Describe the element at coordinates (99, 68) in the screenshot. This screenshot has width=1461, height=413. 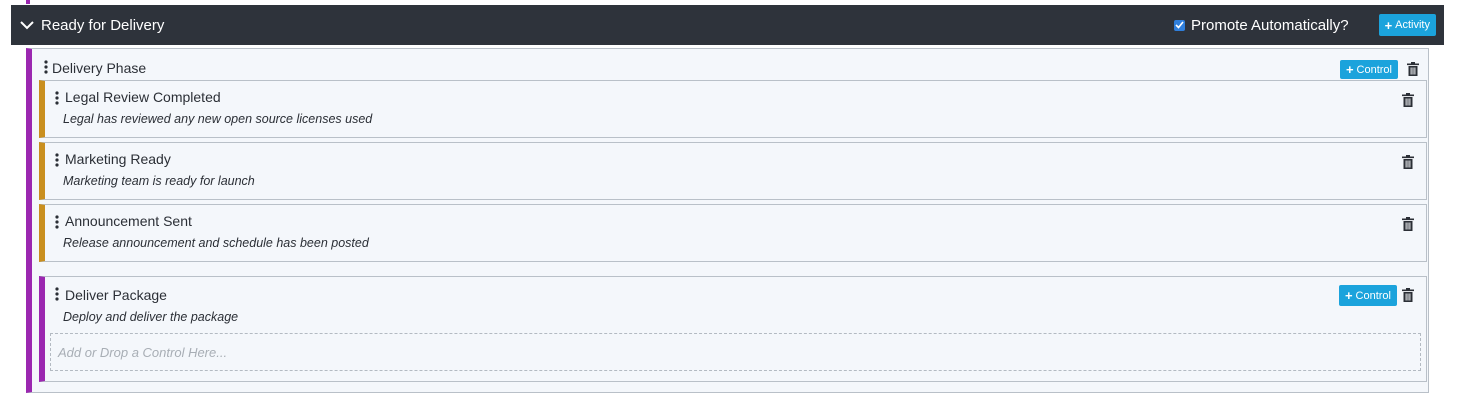
I see `phase-title: Delivery Phase` at that location.